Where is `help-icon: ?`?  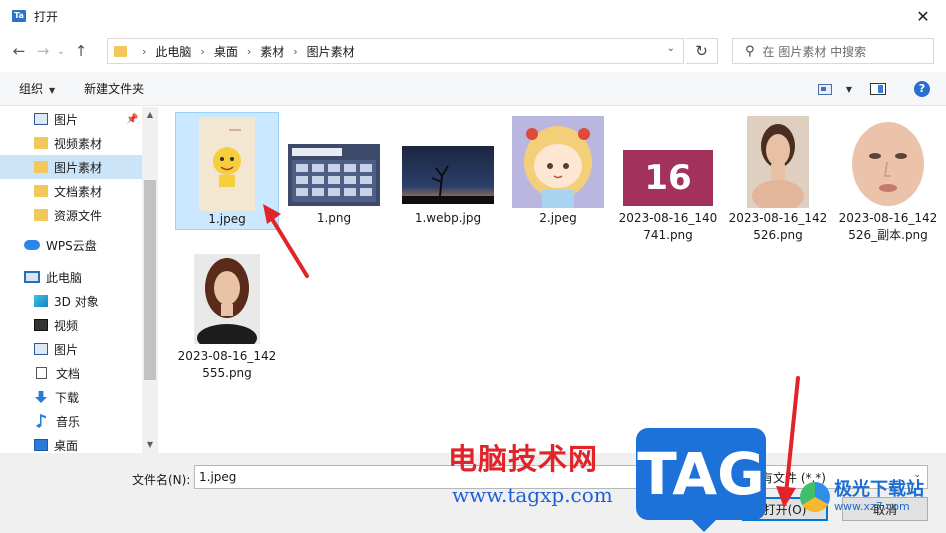
help-icon: ? is located at coordinates (922, 89).